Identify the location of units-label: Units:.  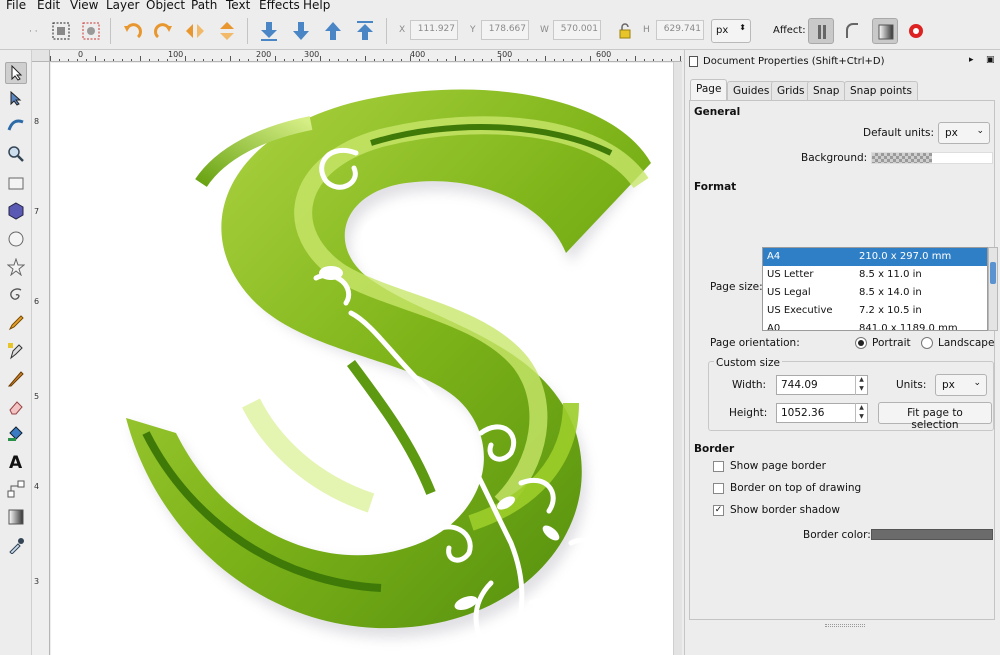
(911, 385).